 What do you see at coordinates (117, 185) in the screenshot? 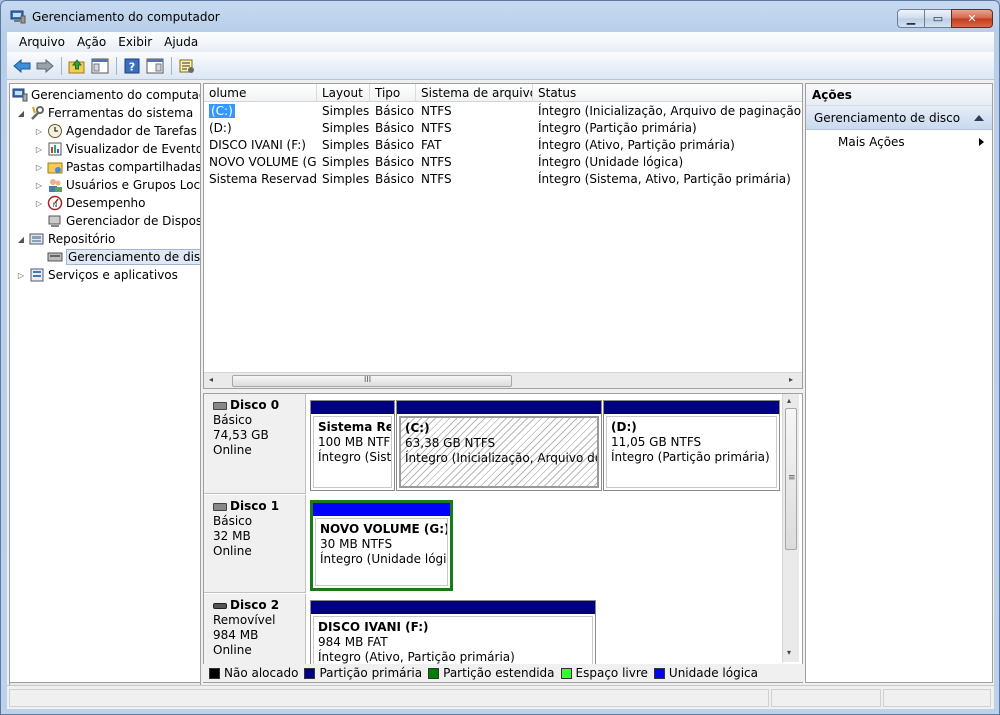
I see `tree-item-local-users-groups: ▷ Usuários e Grupos Locais` at bounding box center [117, 185].